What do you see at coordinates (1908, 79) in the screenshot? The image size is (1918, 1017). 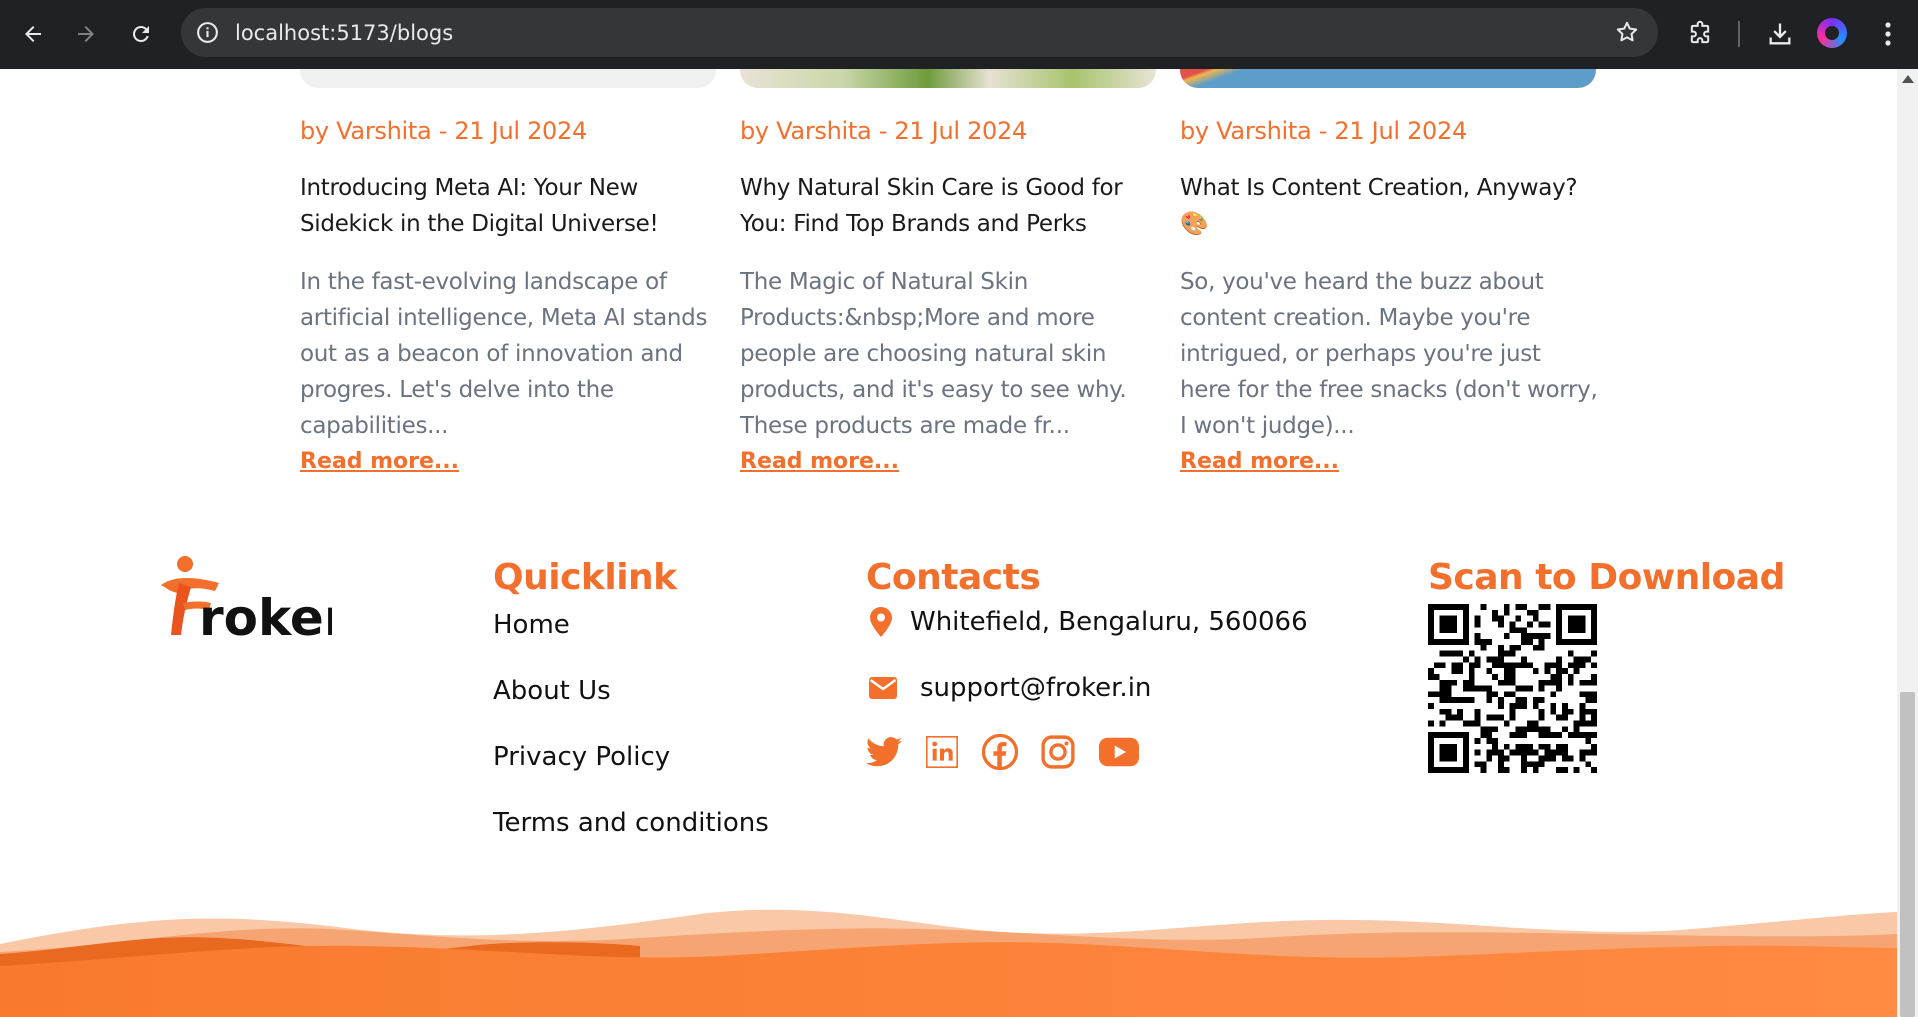 I see `scroll-up-arrow-icon` at bounding box center [1908, 79].